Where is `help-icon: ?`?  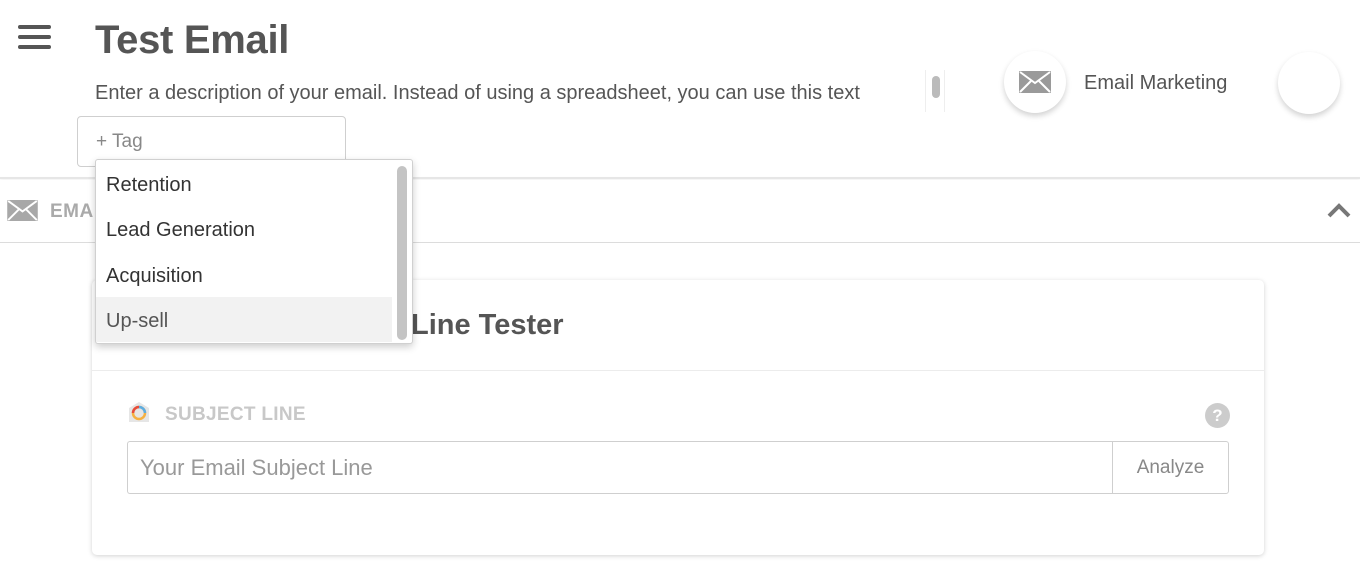 help-icon: ? is located at coordinates (1217, 415).